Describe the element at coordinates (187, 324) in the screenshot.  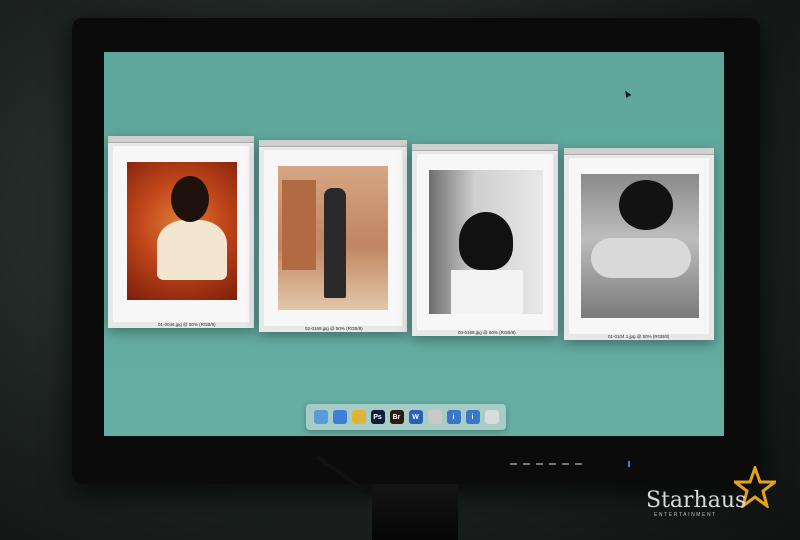
I see `document-caption: 01-0046.jpg @ 50% (RGB/8)` at that location.